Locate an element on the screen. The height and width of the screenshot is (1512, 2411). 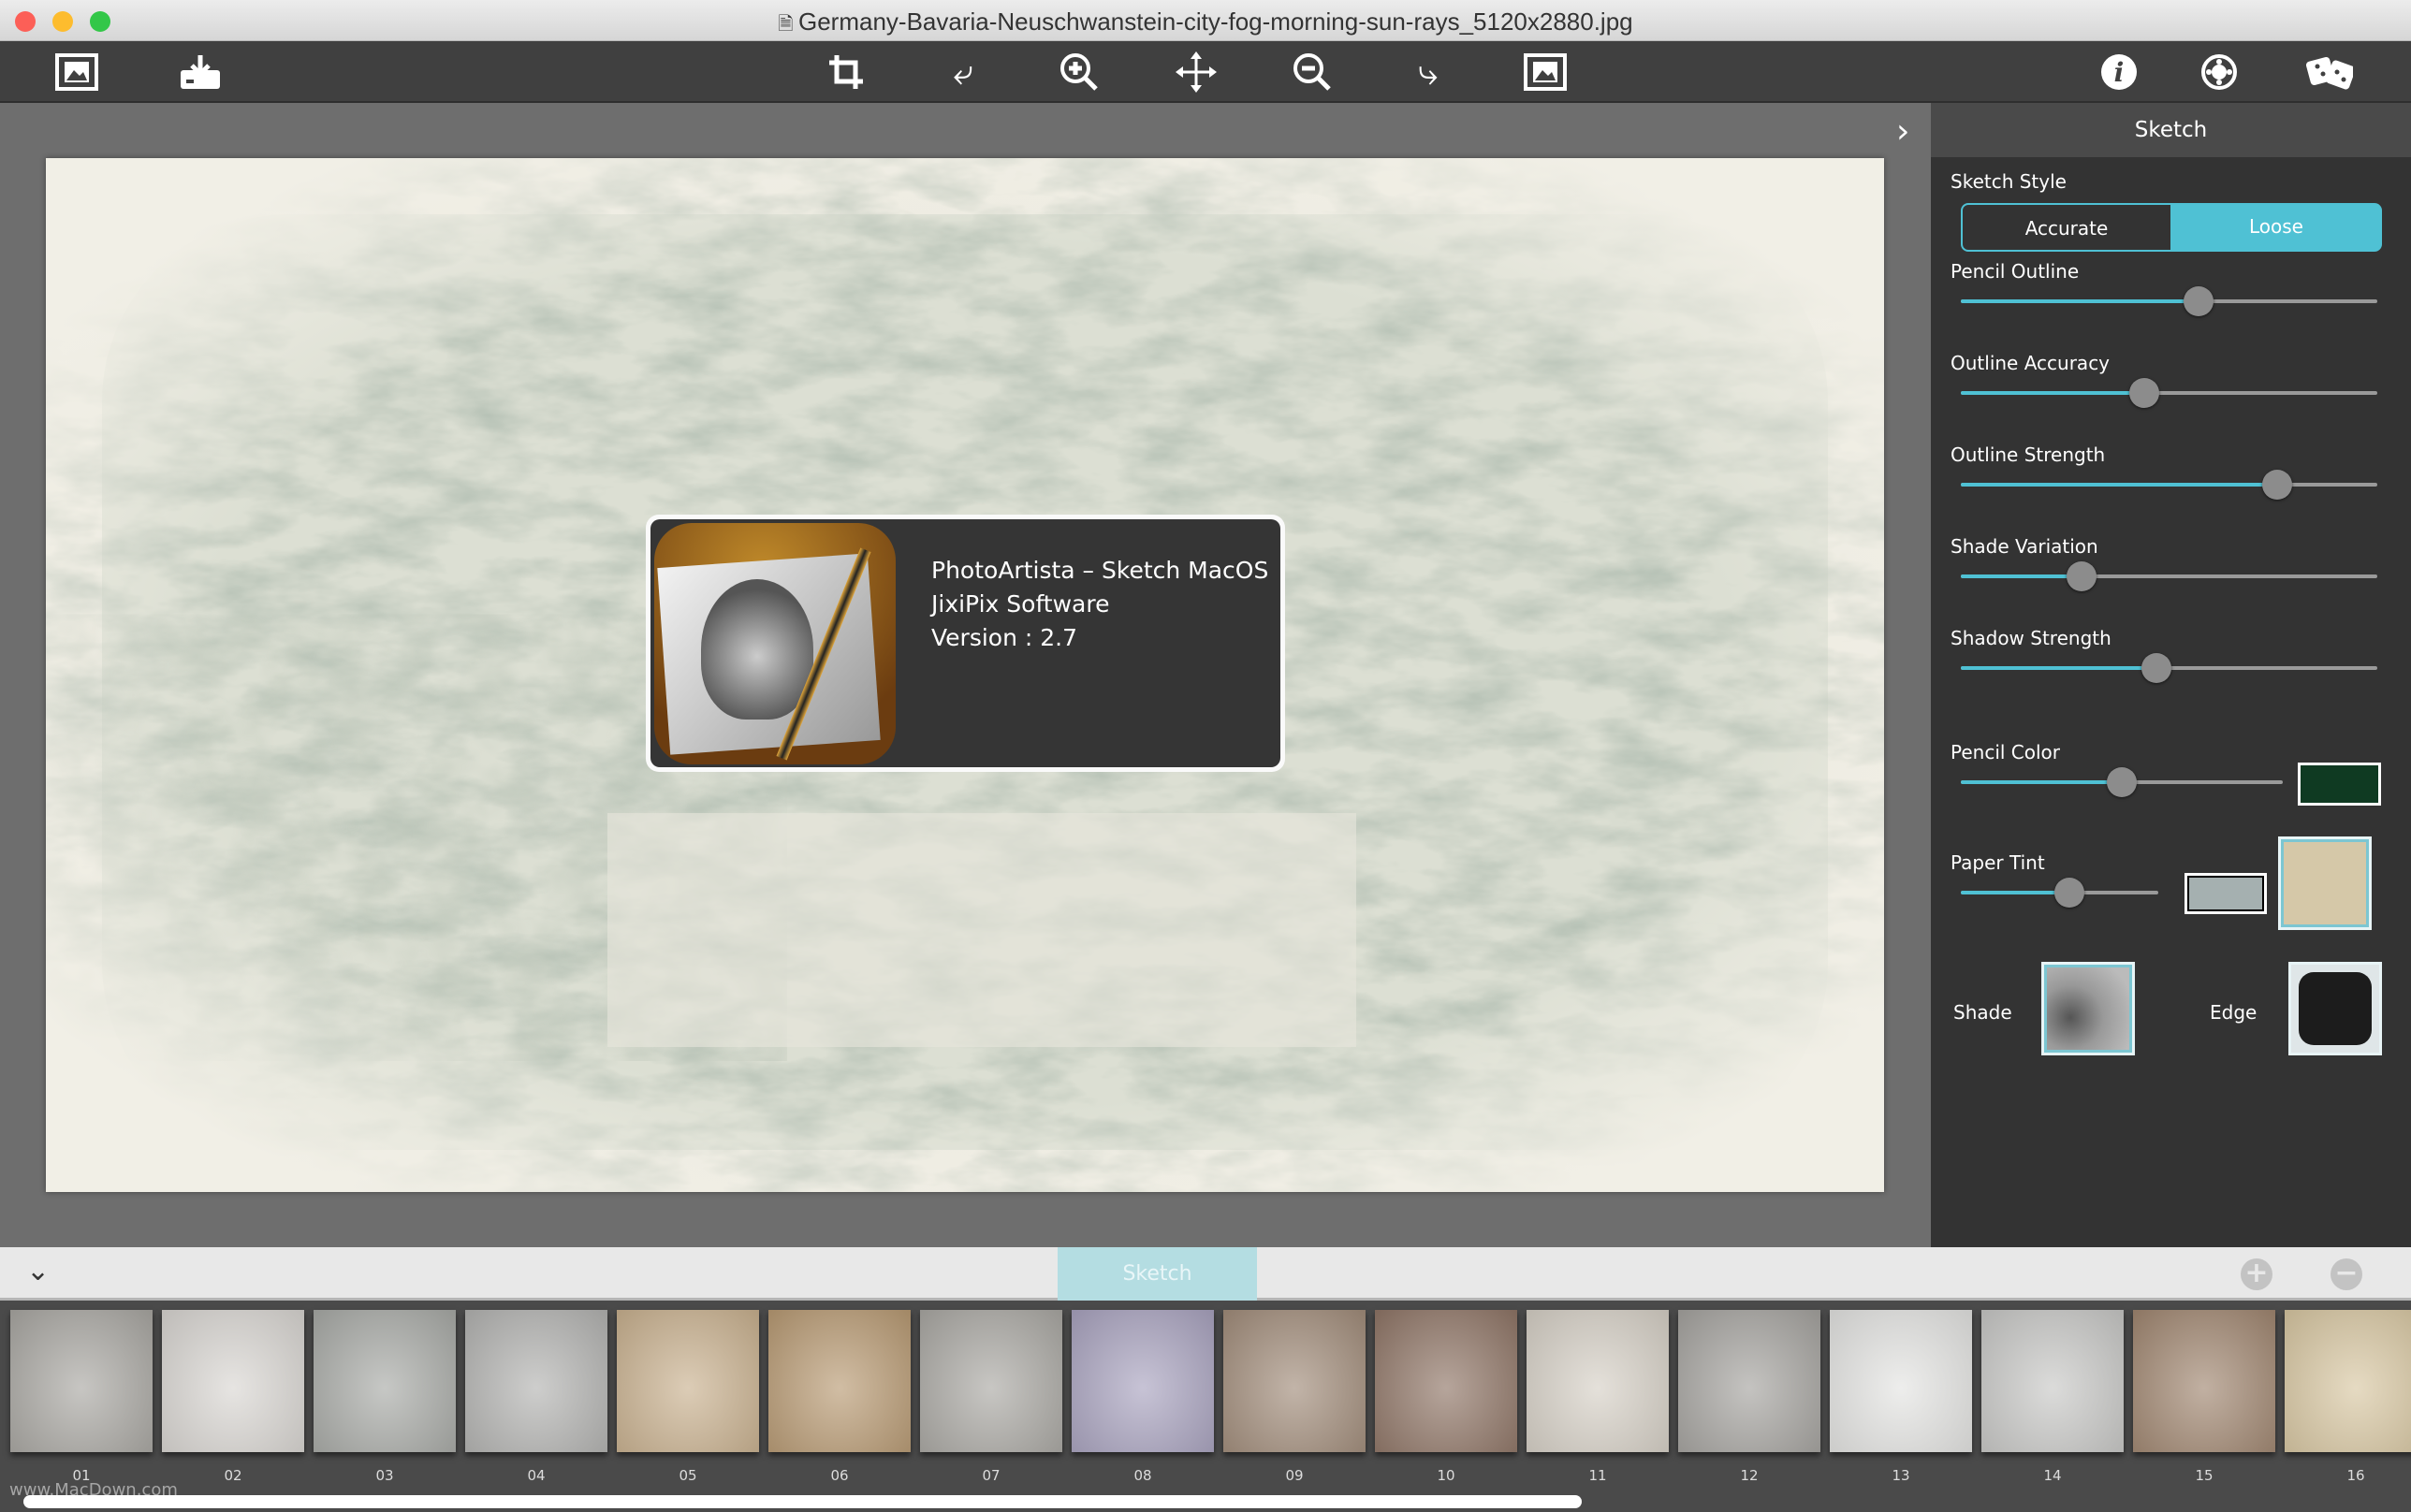
zoom-out-icon is located at coordinates (1312, 73).